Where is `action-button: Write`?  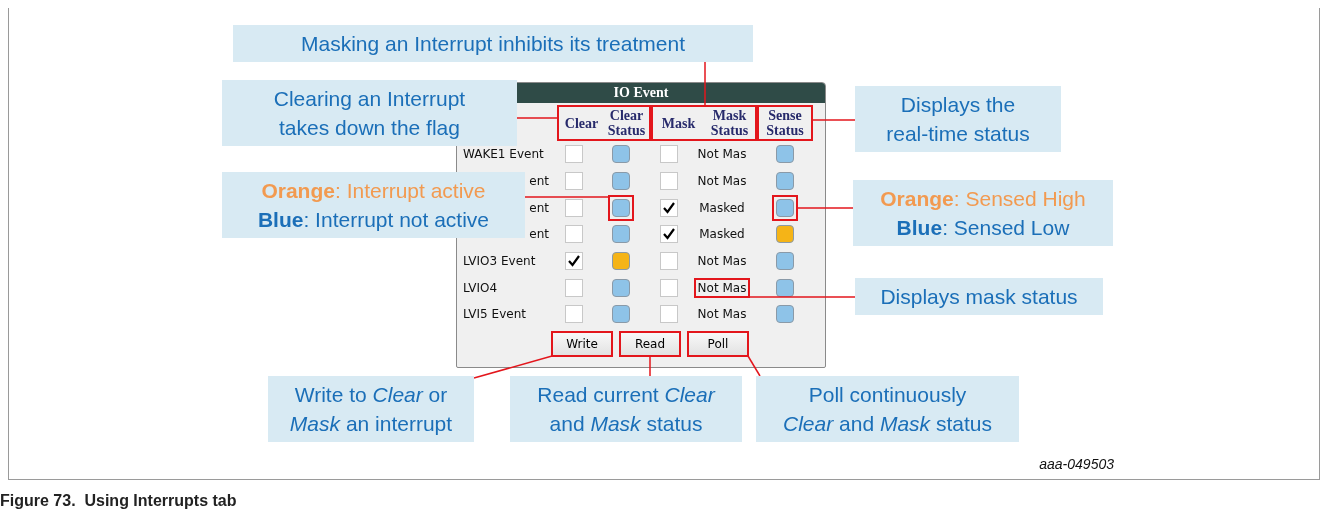 action-button: Write is located at coordinates (582, 343).